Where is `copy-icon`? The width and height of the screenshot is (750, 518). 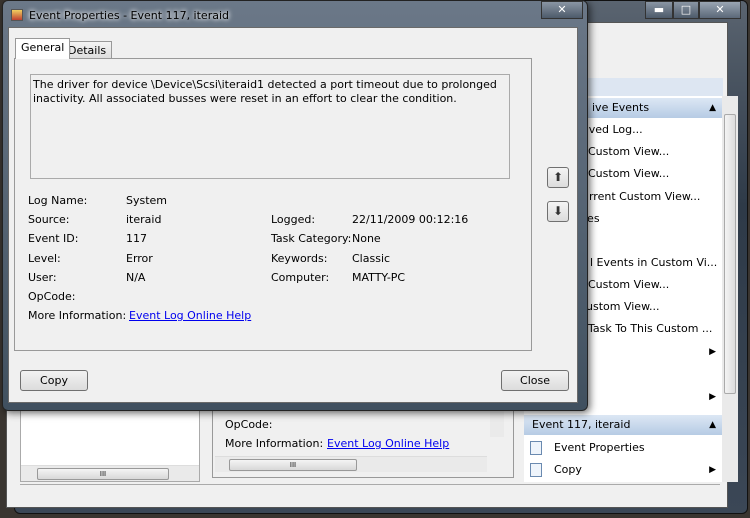
copy-icon is located at coordinates (536, 470).